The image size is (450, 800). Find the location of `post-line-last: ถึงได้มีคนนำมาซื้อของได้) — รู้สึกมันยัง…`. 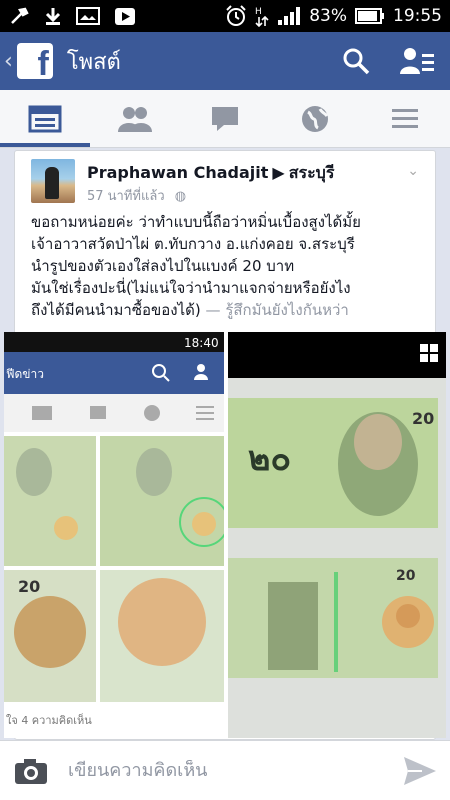

post-line-last: ถึงได้มีคนนำมาซื้อของได้) — รู้สึกมันยัง… is located at coordinates (228, 310).